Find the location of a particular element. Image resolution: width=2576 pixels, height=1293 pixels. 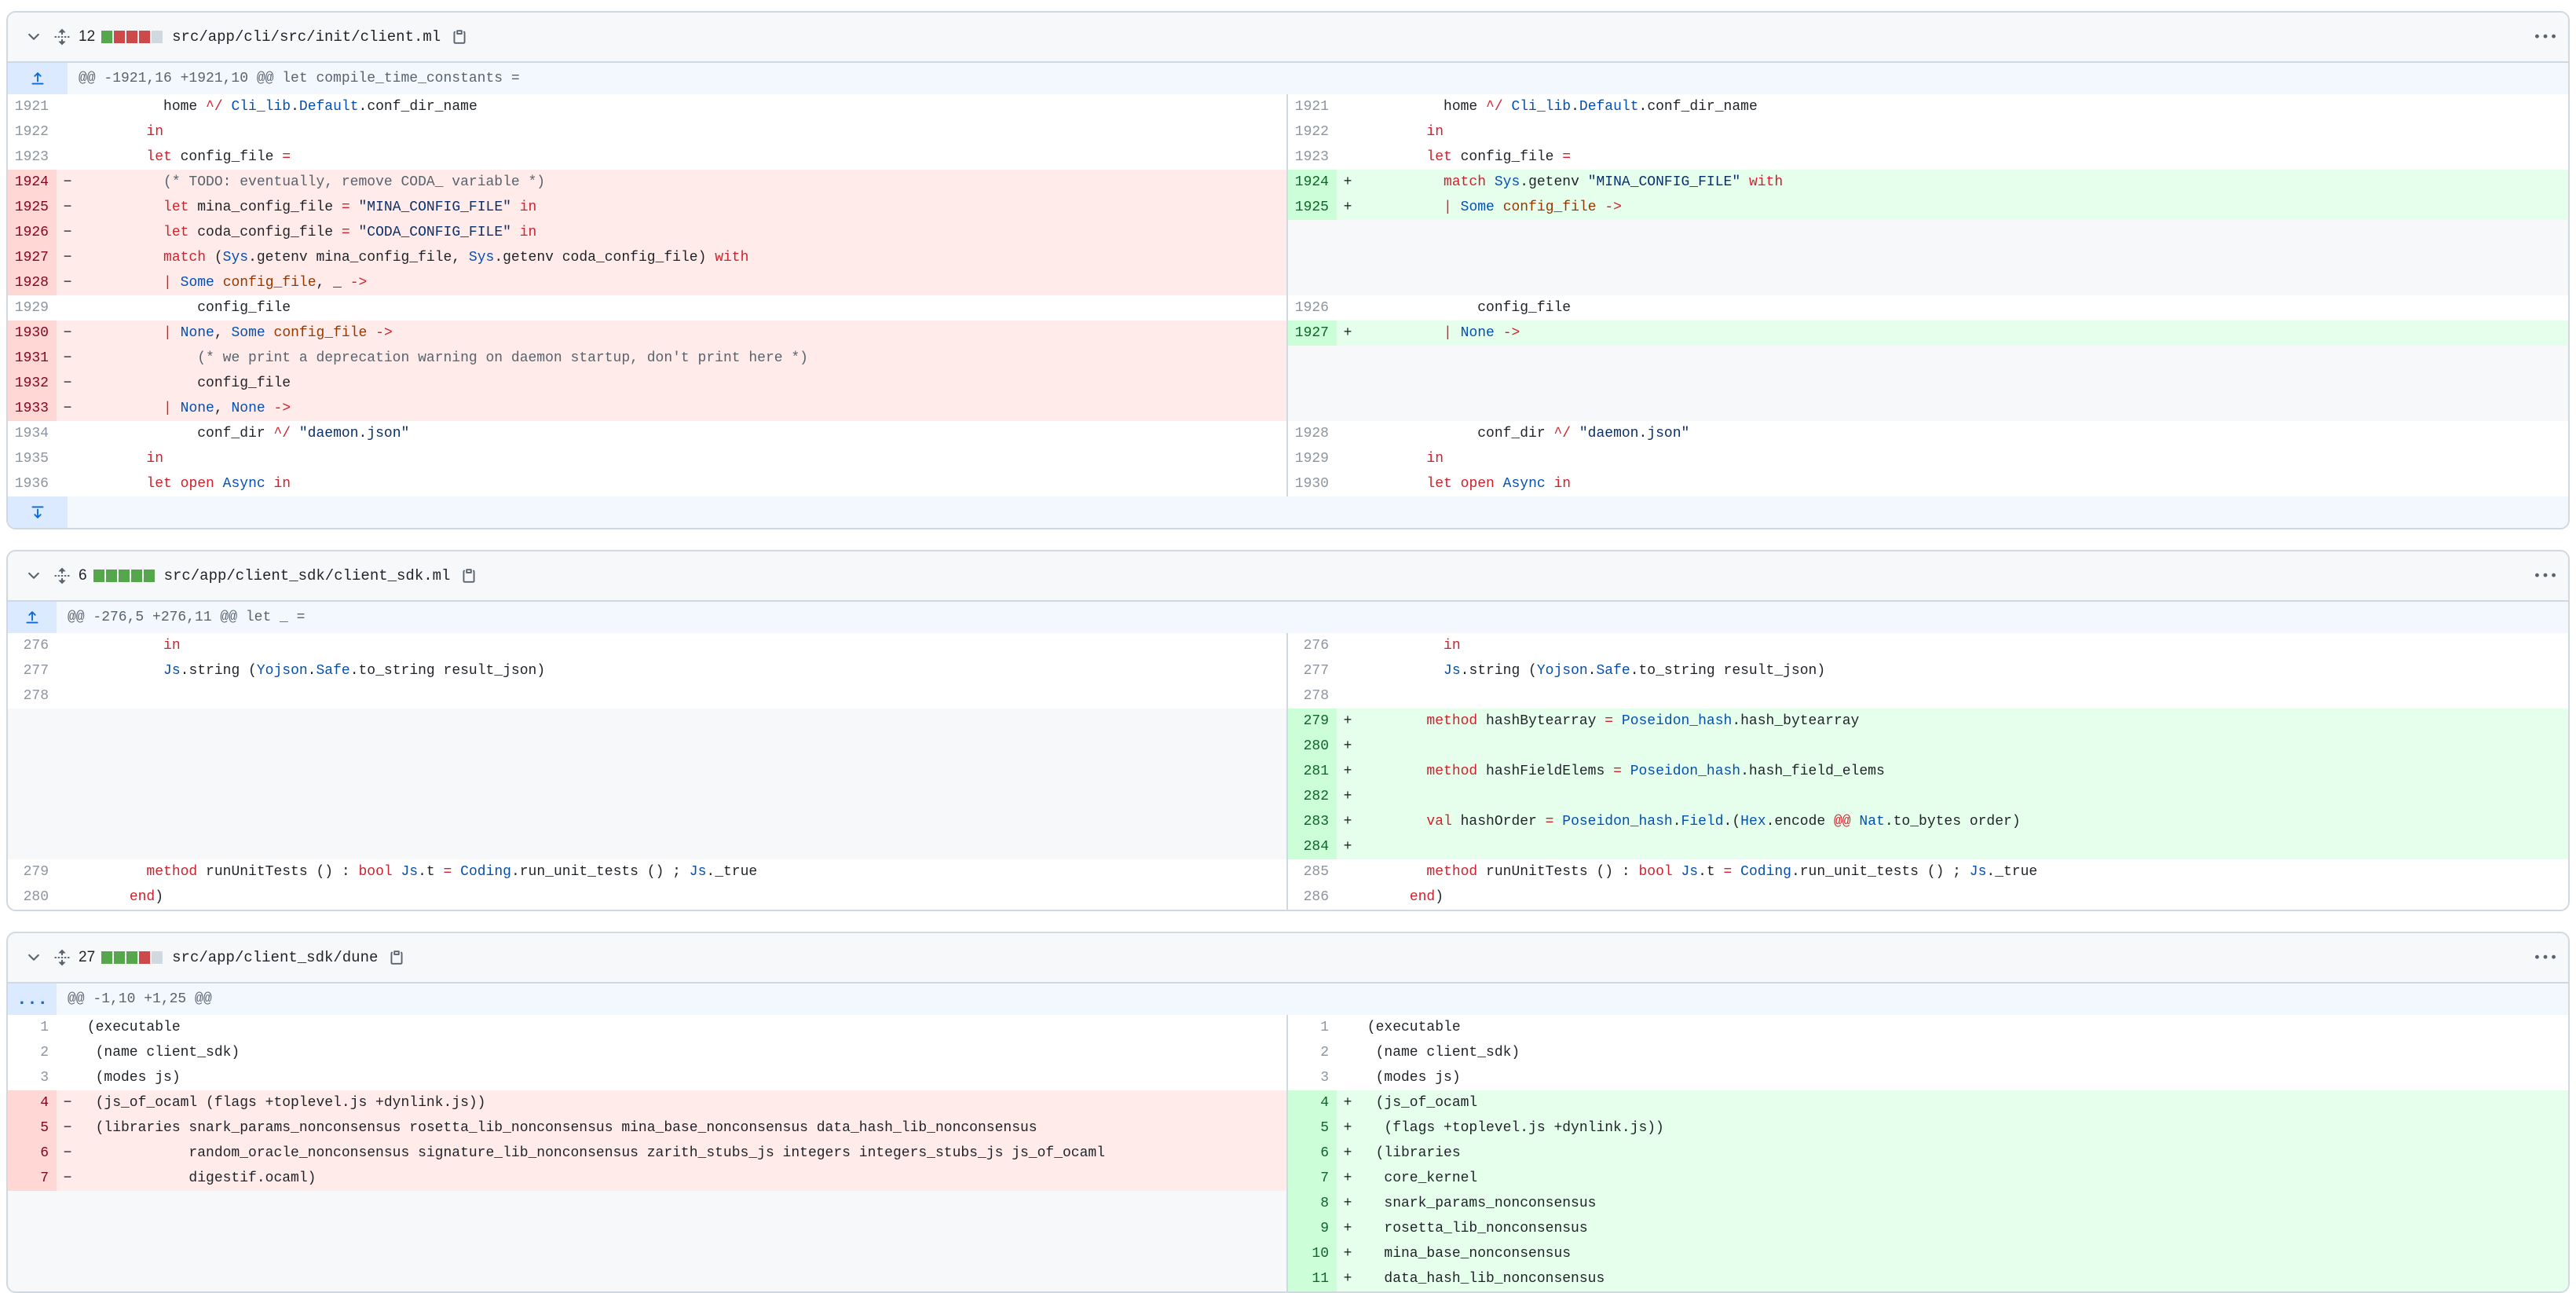

diffstat-block is located at coordinates (120, 957).